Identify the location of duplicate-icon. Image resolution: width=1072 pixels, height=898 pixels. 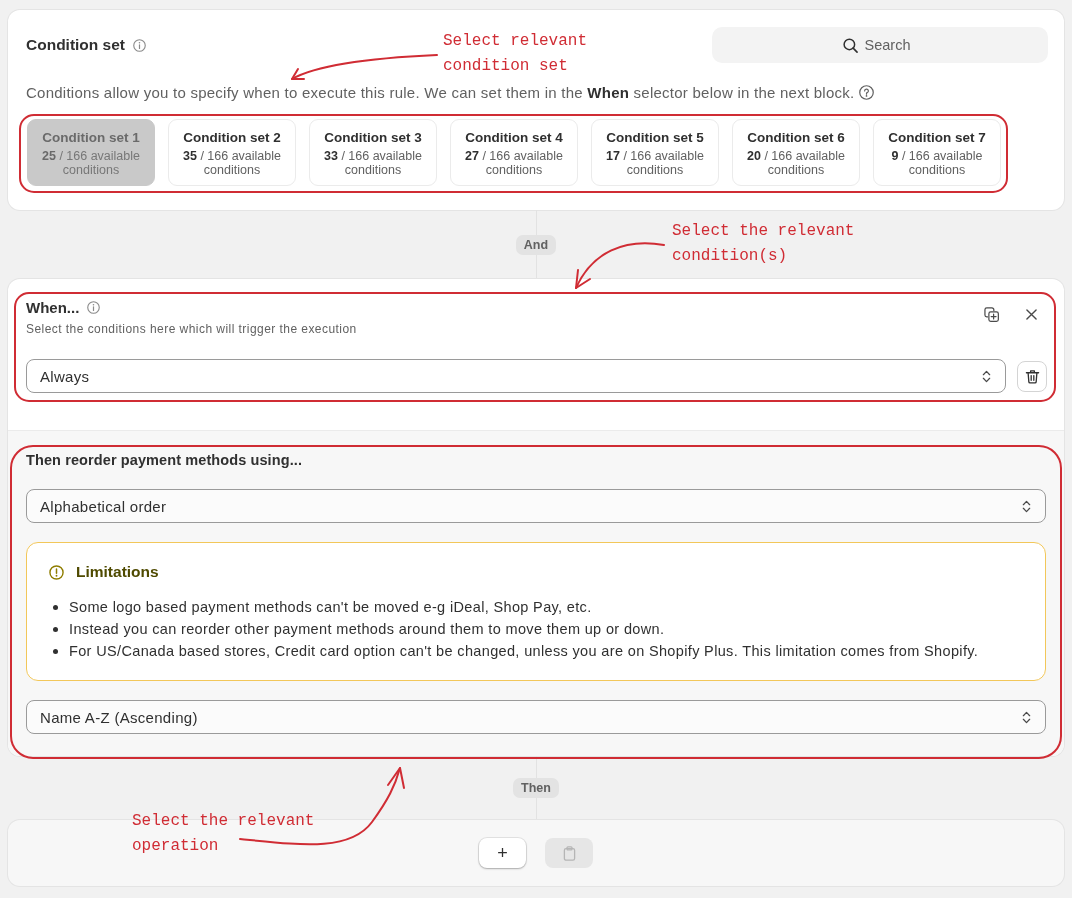
(991, 314).